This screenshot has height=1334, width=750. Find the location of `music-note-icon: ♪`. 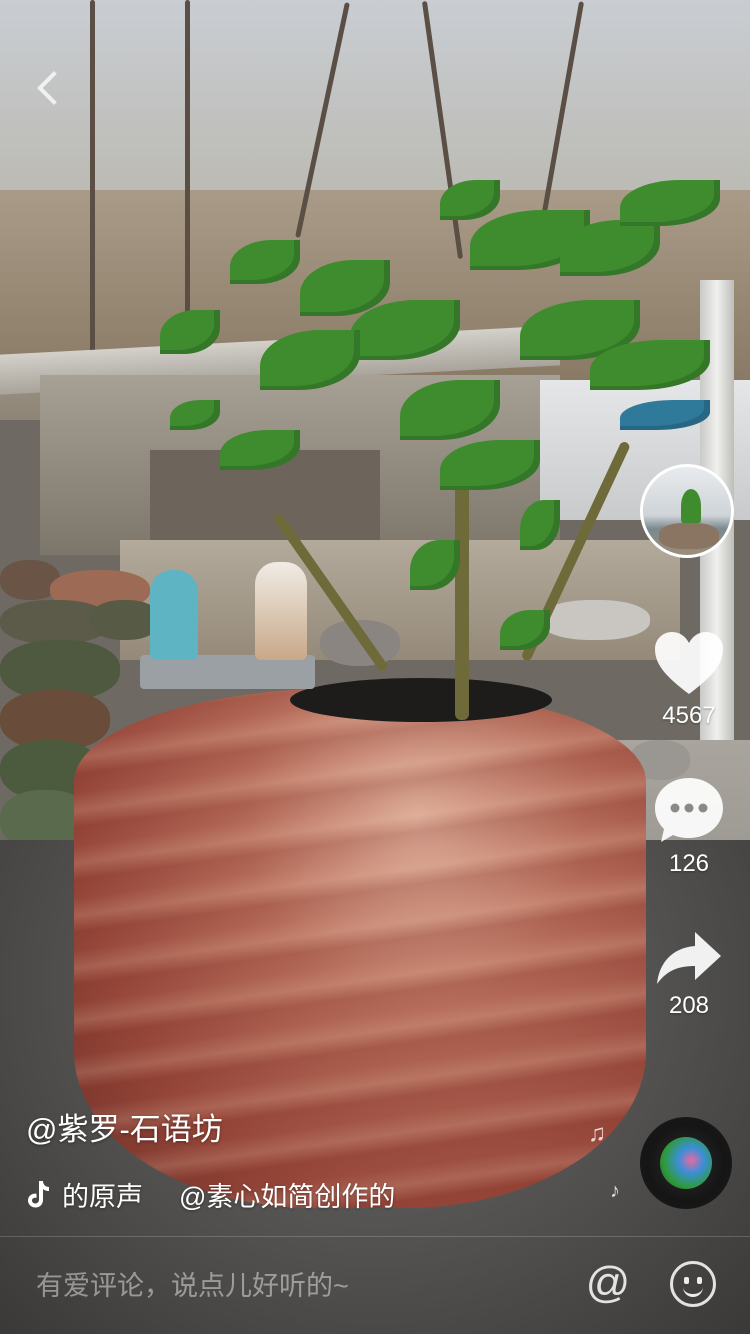

music-note-icon: ♪ is located at coordinates (615, 1191).